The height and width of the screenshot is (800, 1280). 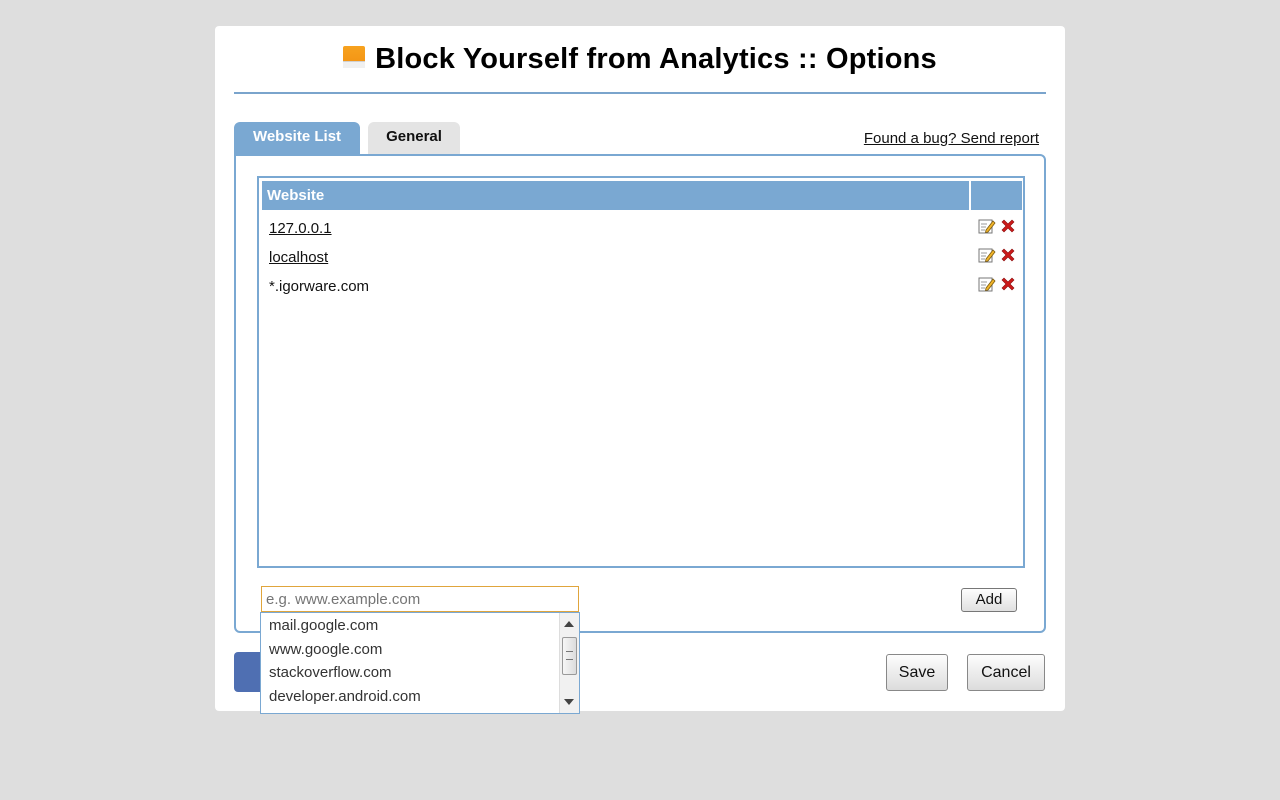 I want to click on list-header: Website, so click(x=642, y=195).